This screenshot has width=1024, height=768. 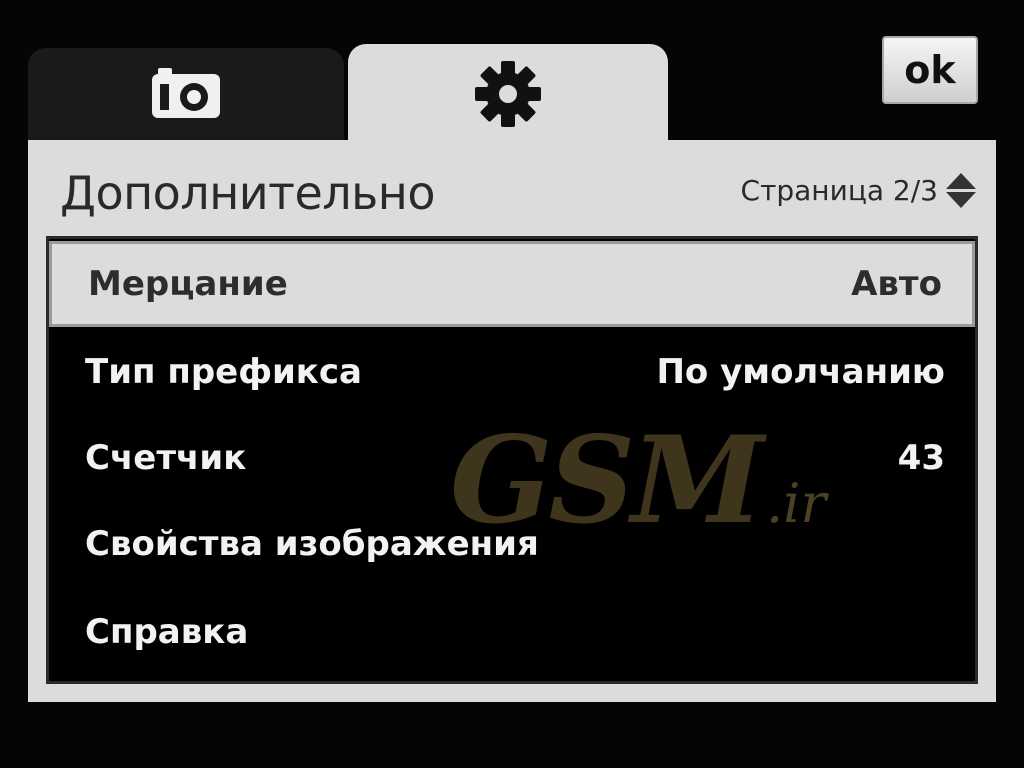 I want to click on arrow-down-icon, so click(x=961, y=199).